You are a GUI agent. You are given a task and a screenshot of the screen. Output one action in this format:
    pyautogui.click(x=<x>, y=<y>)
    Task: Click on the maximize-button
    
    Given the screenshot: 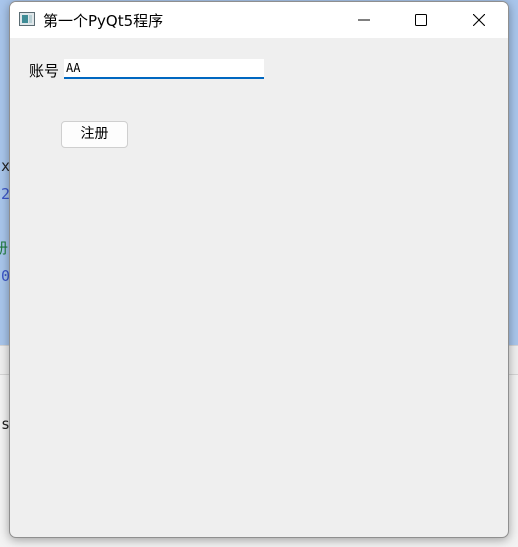 What is the action you would take?
    pyautogui.click(x=421, y=20)
    